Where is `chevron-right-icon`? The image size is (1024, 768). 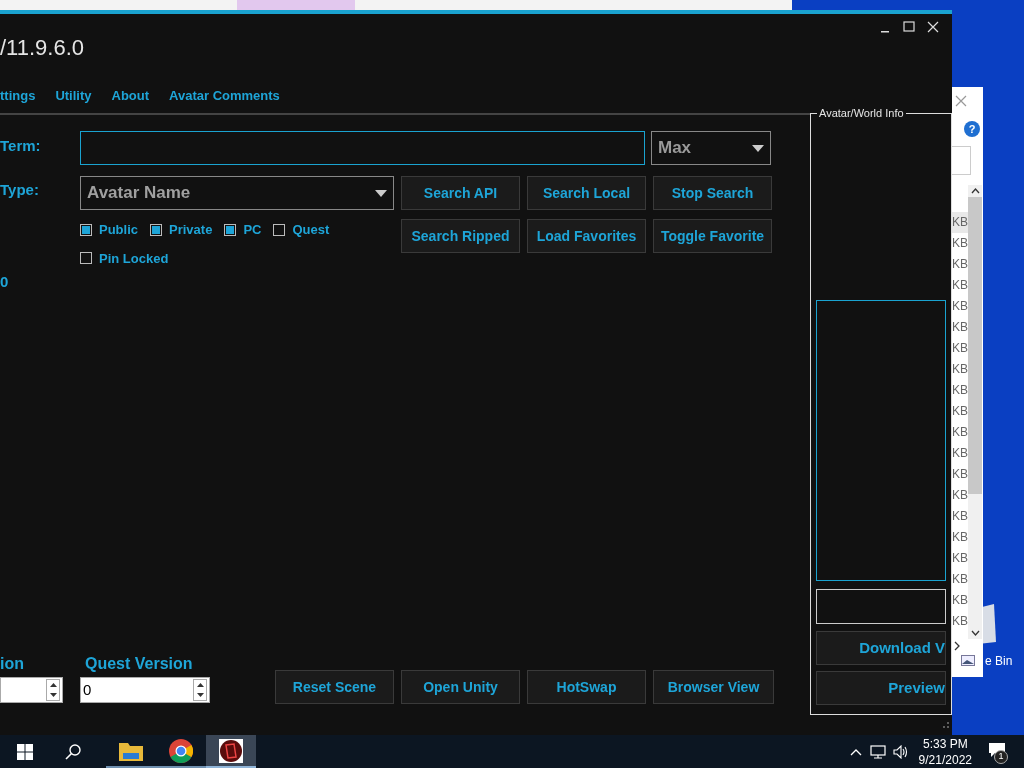 chevron-right-icon is located at coordinates (957, 646).